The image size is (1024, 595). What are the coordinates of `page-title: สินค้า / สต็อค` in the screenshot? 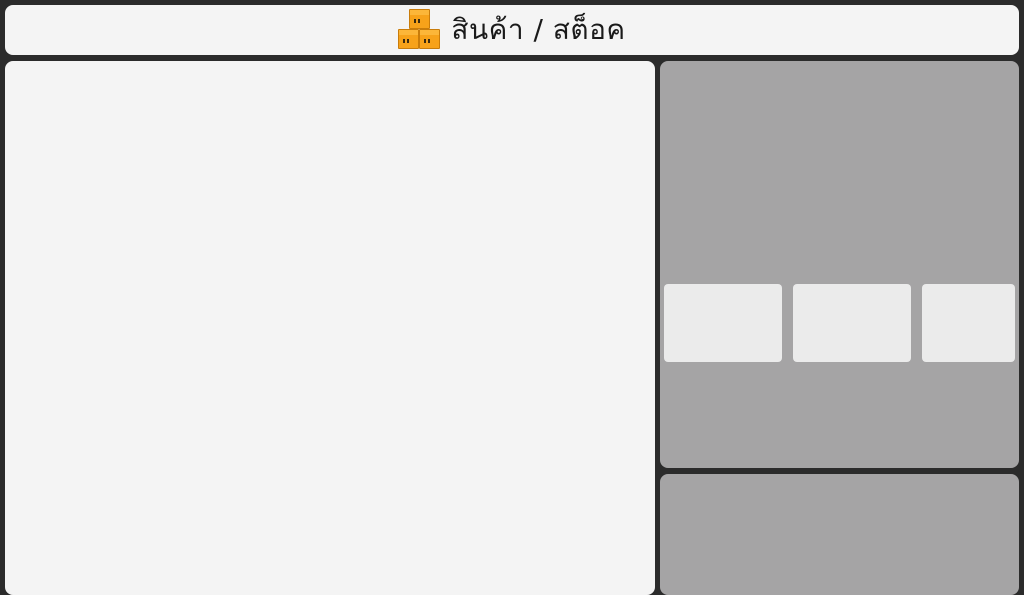 It's located at (538, 29).